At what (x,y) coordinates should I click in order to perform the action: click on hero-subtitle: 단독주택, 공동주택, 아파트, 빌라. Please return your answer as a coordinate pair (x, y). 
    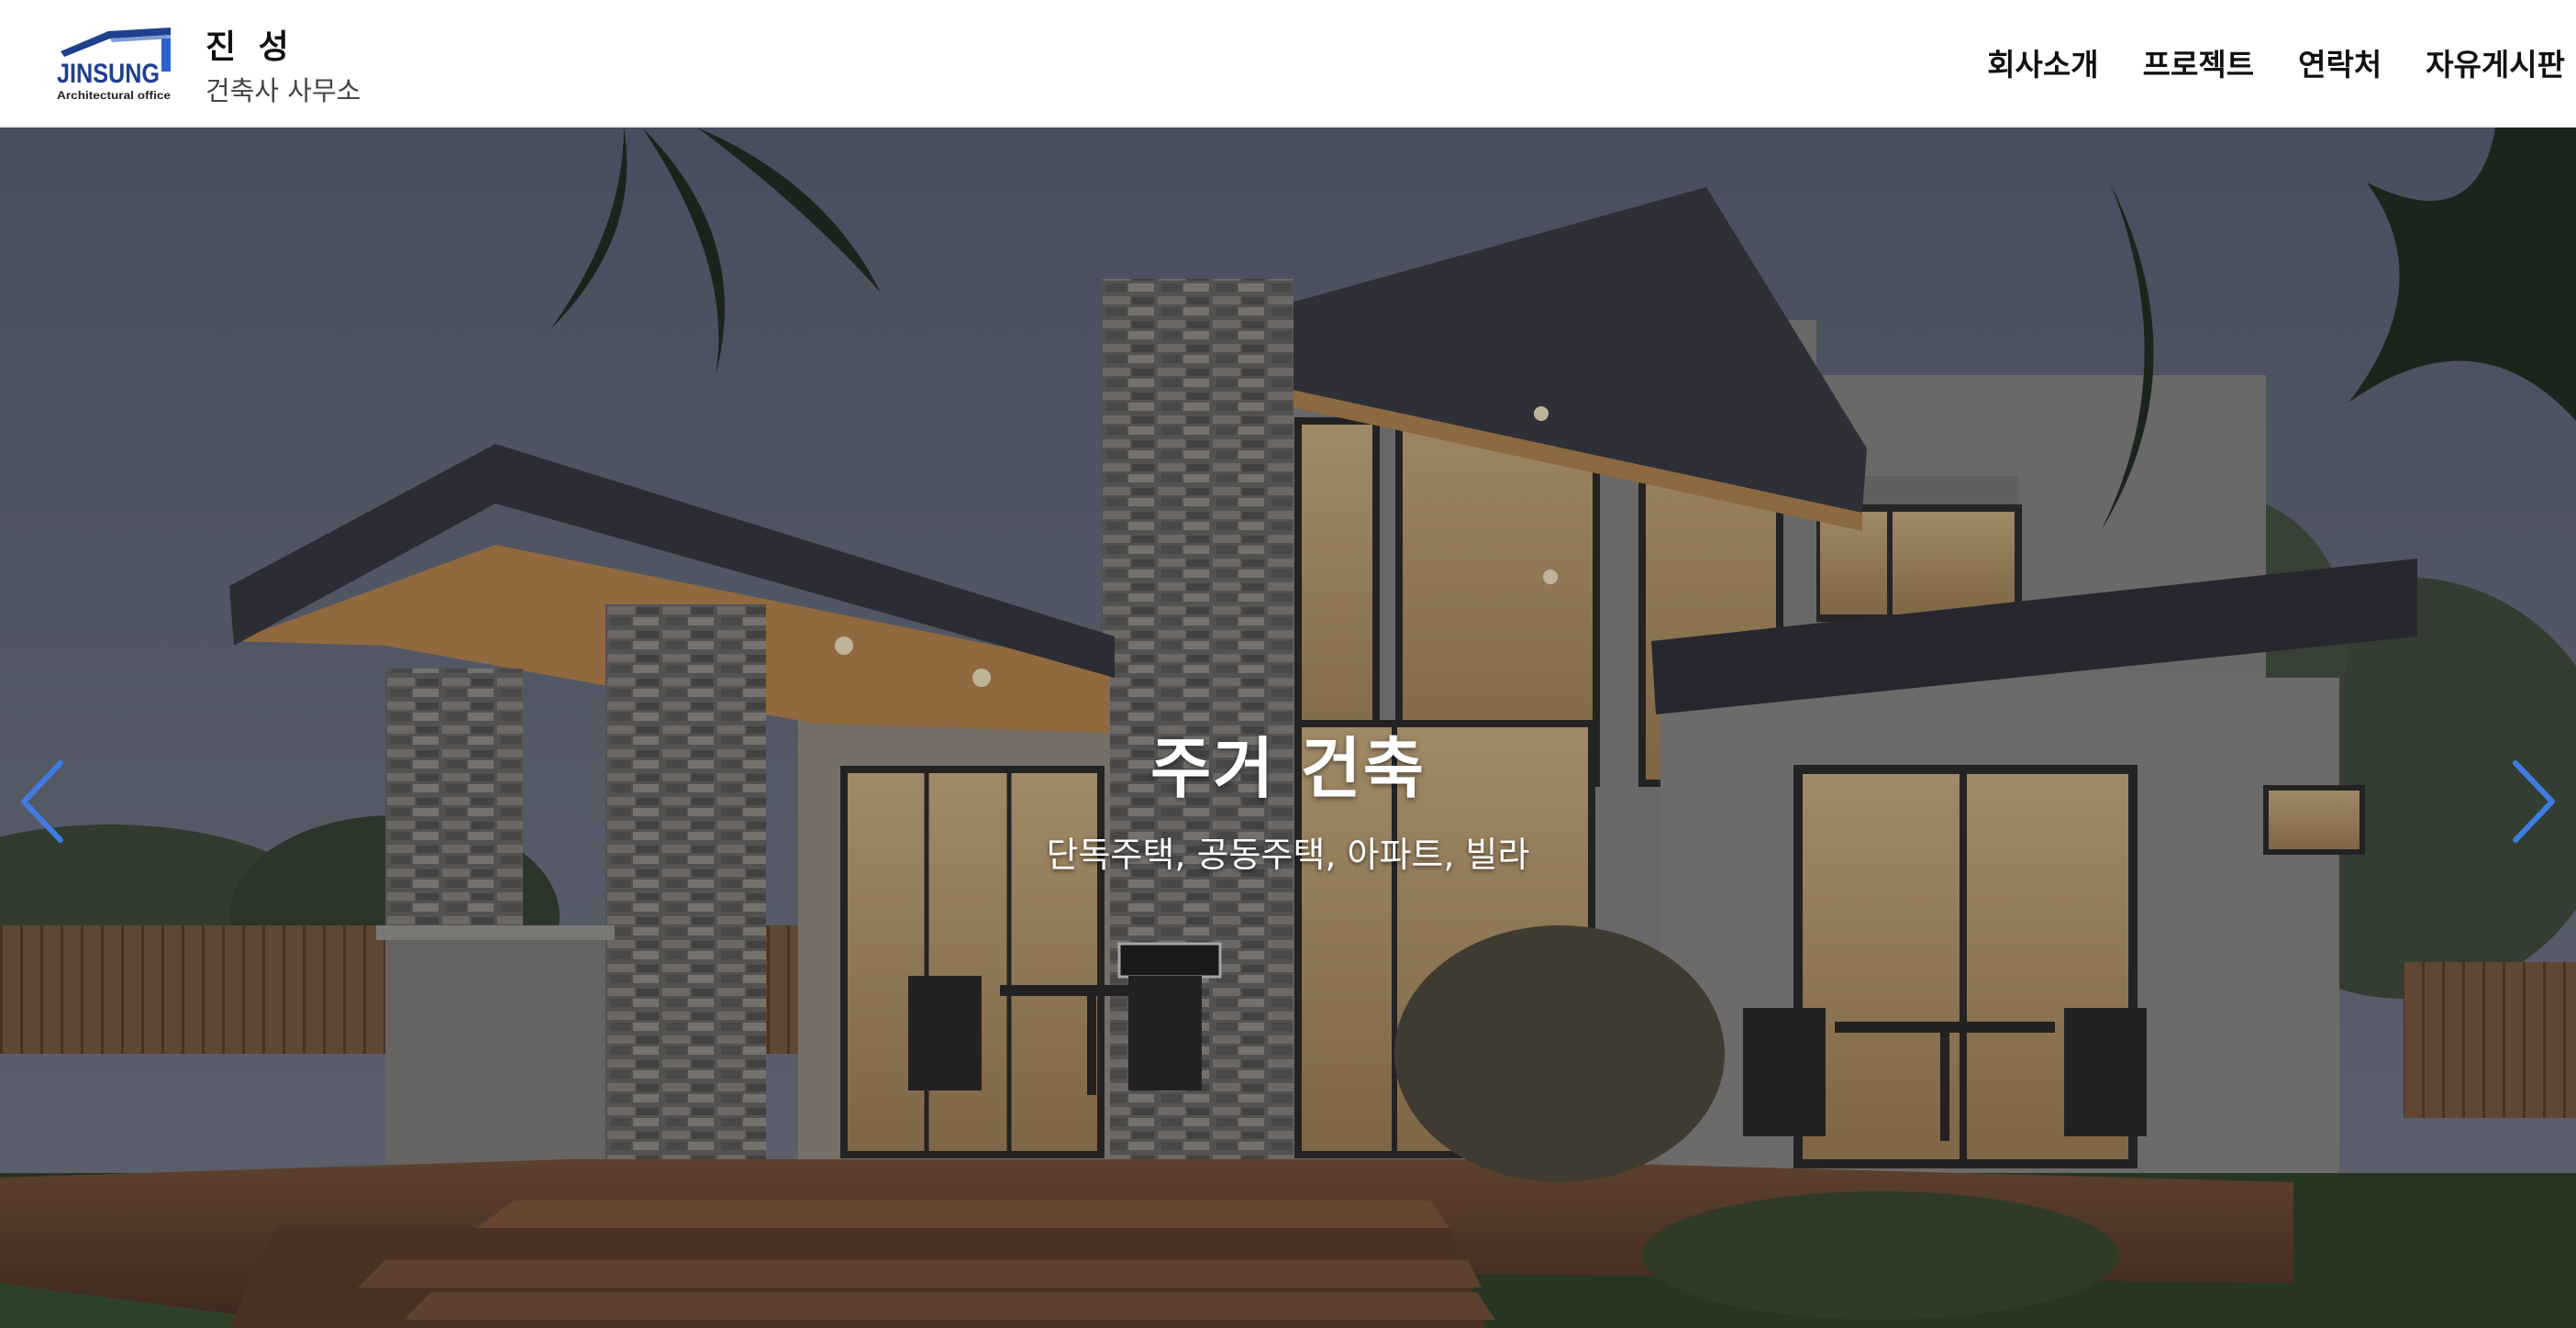
    Looking at the image, I should click on (1288, 855).